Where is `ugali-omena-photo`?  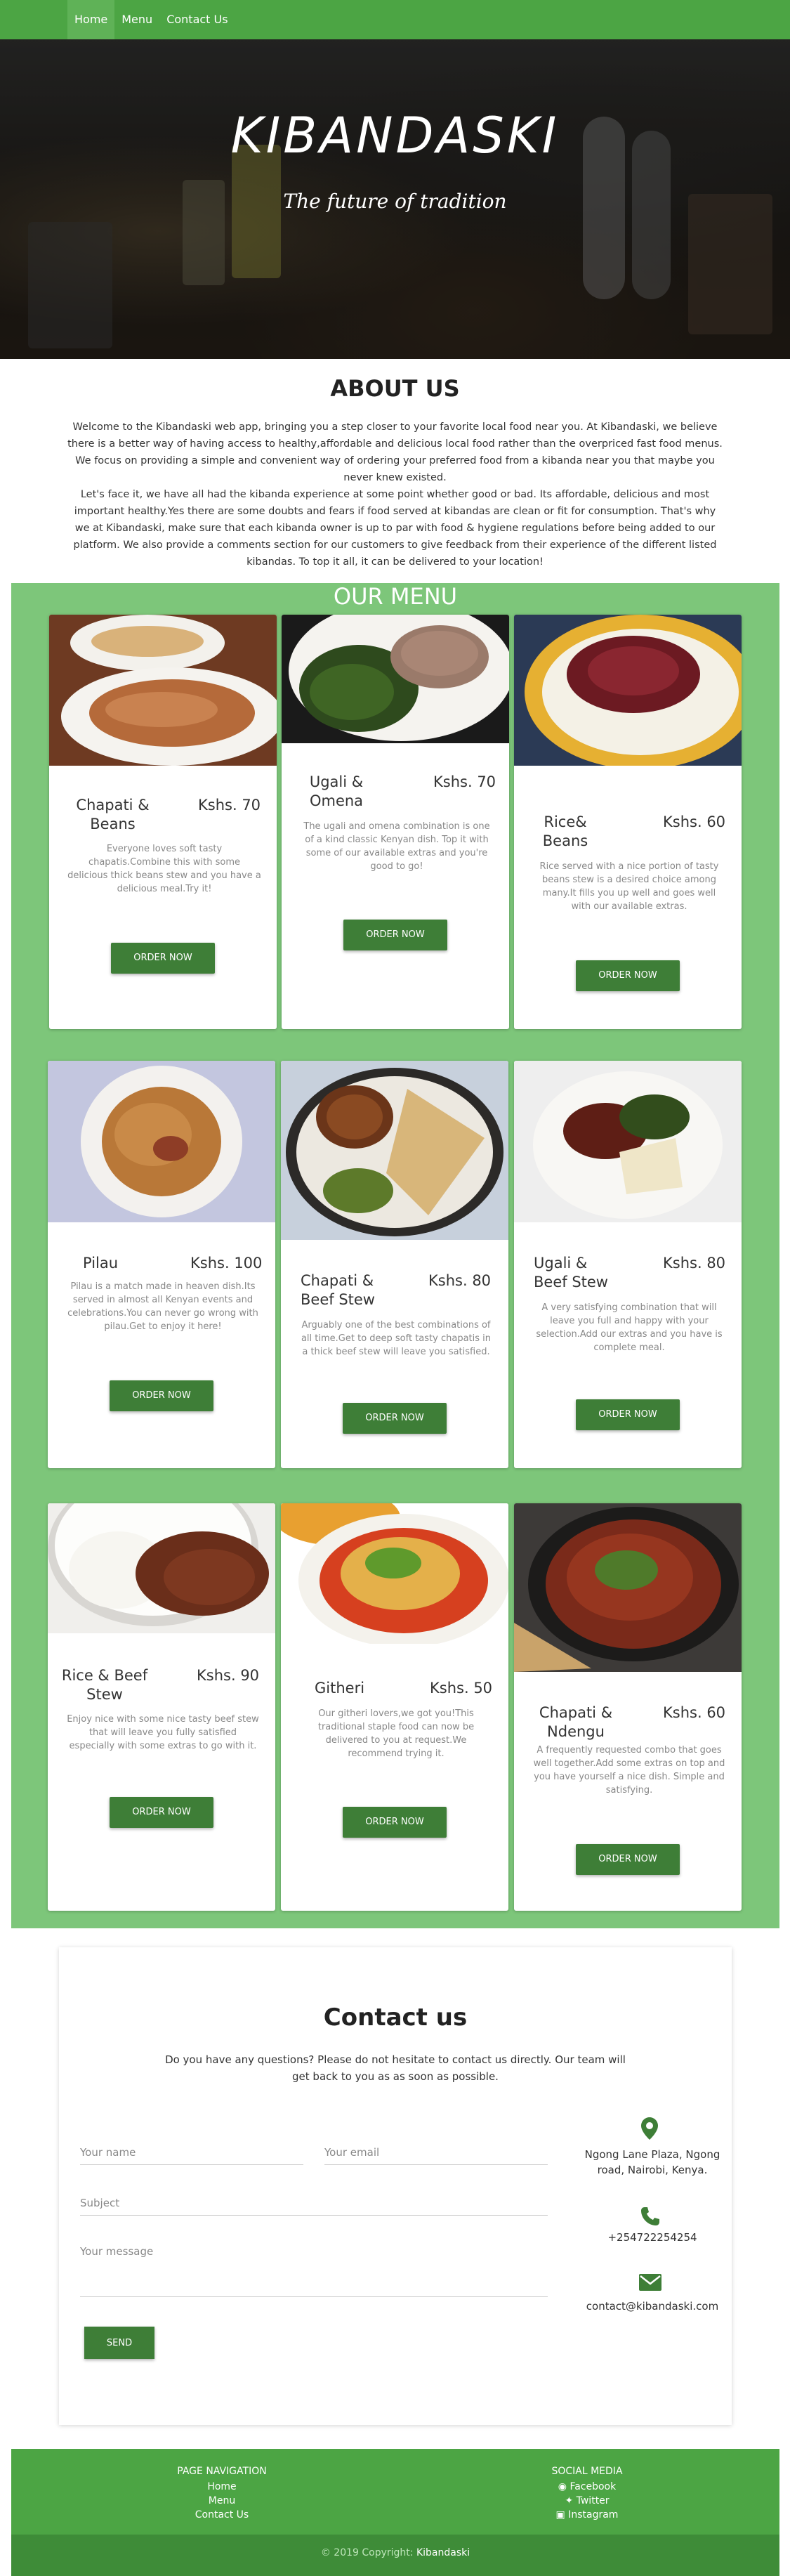
ugali-omena-photo is located at coordinates (396, 679).